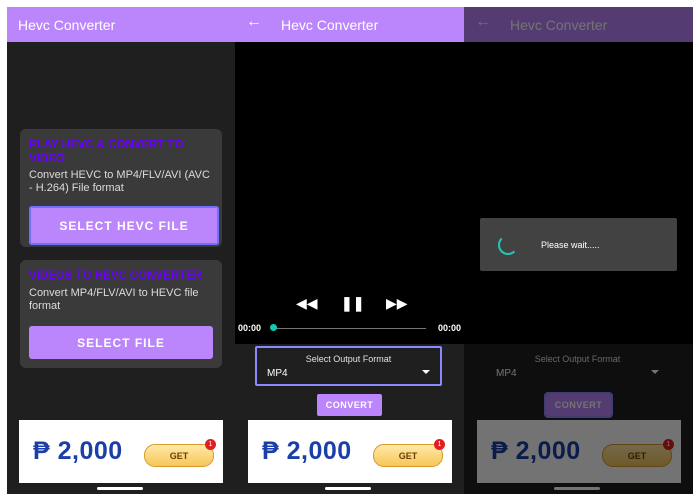 This screenshot has width=700, height=501. Describe the element at coordinates (348, 366) in the screenshot. I see `output-format-select: Select Output Format MP4` at that location.